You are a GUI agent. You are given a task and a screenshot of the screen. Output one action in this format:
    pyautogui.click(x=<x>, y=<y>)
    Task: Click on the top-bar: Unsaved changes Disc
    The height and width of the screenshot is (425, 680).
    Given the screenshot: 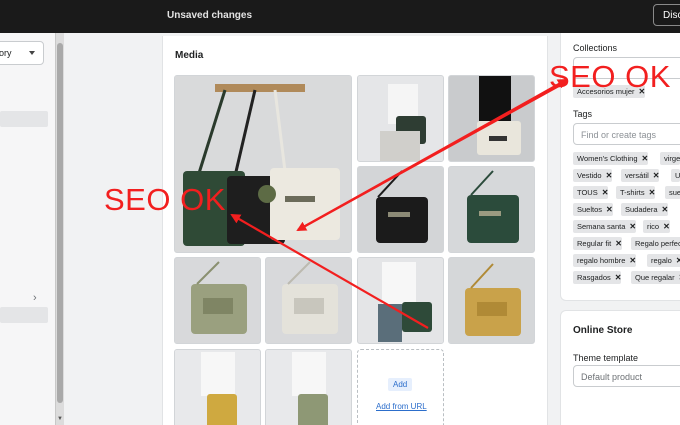 What is the action you would take?
    pyautogui.click(x=340, y=16)
    